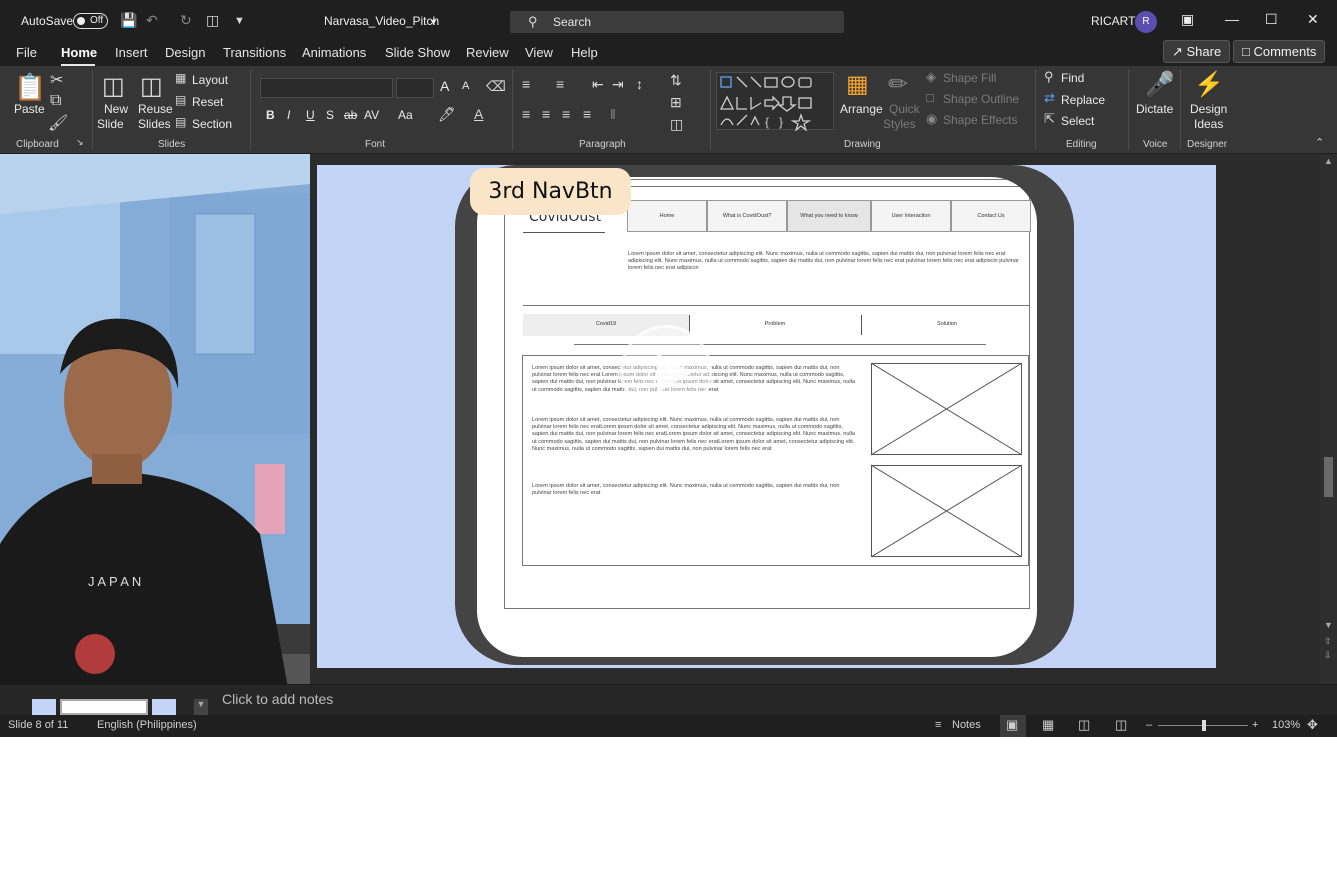  Describe the element at coordinates (131, 52) in the screenshot. I see `tab-insert: Insert` at that location.